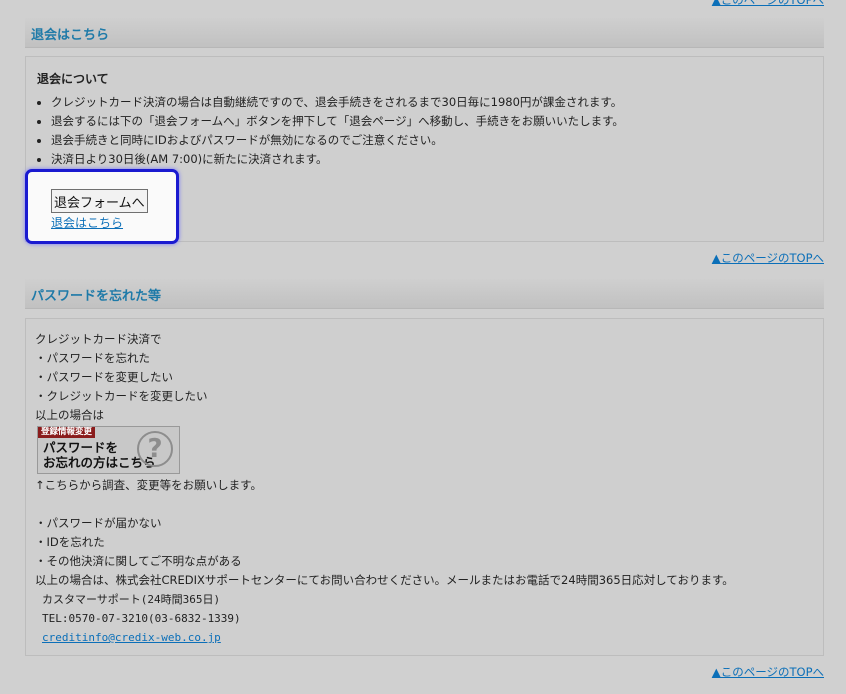 The image size is (846, 694). What do you see at coordinates (69, 415) in the screenshot?
I see `password-intro-line: 以上の場合は` at bounding box center [69, 415].